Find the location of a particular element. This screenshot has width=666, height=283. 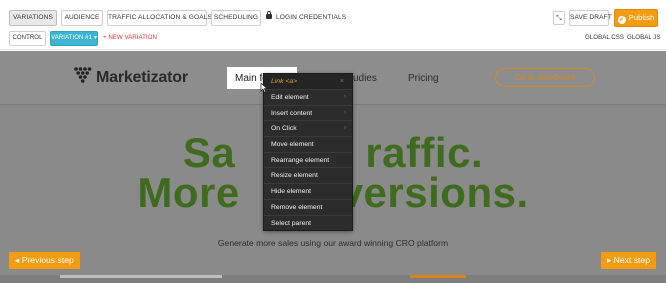

expand-button: ⤡ is located at coordinates (559, 18).